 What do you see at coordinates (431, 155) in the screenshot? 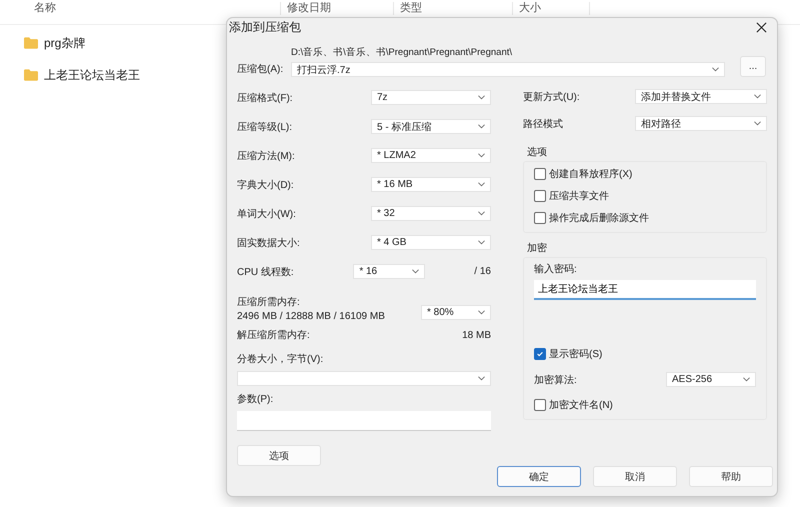
I see `dropdown: * LZMA2` at bounding box center [431, 155].